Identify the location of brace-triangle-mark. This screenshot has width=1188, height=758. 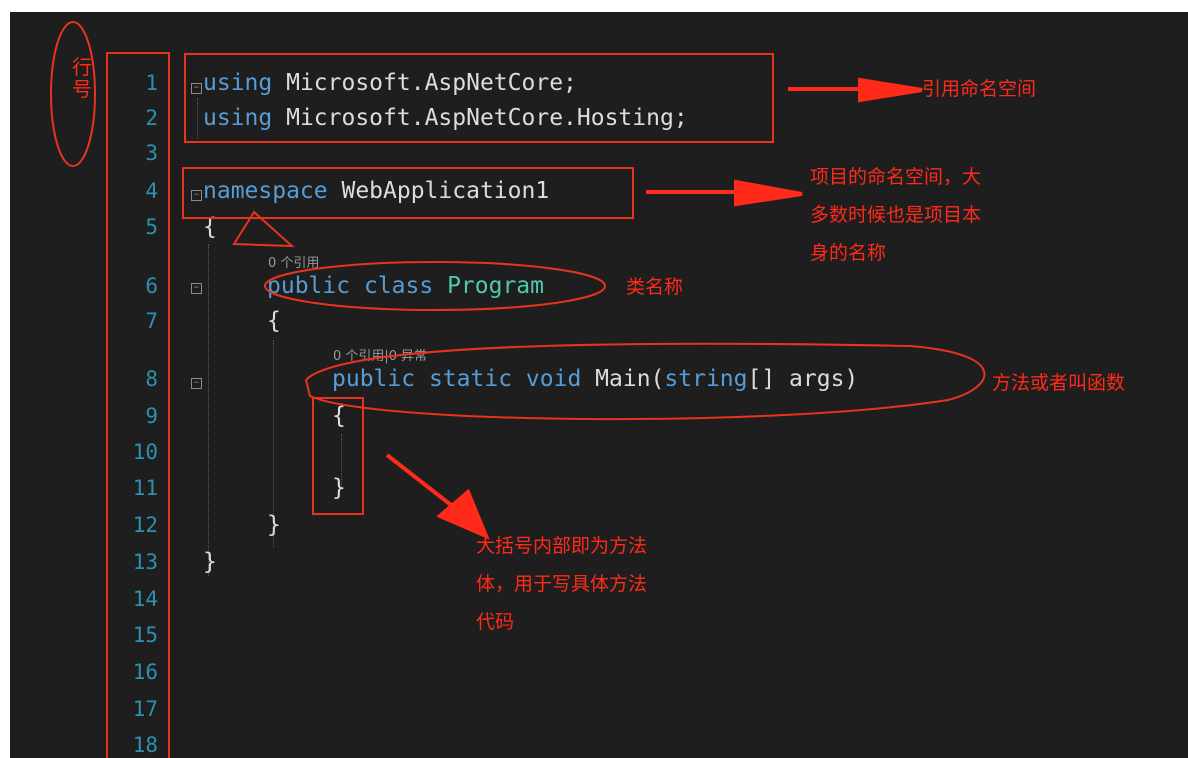
(263, 229).